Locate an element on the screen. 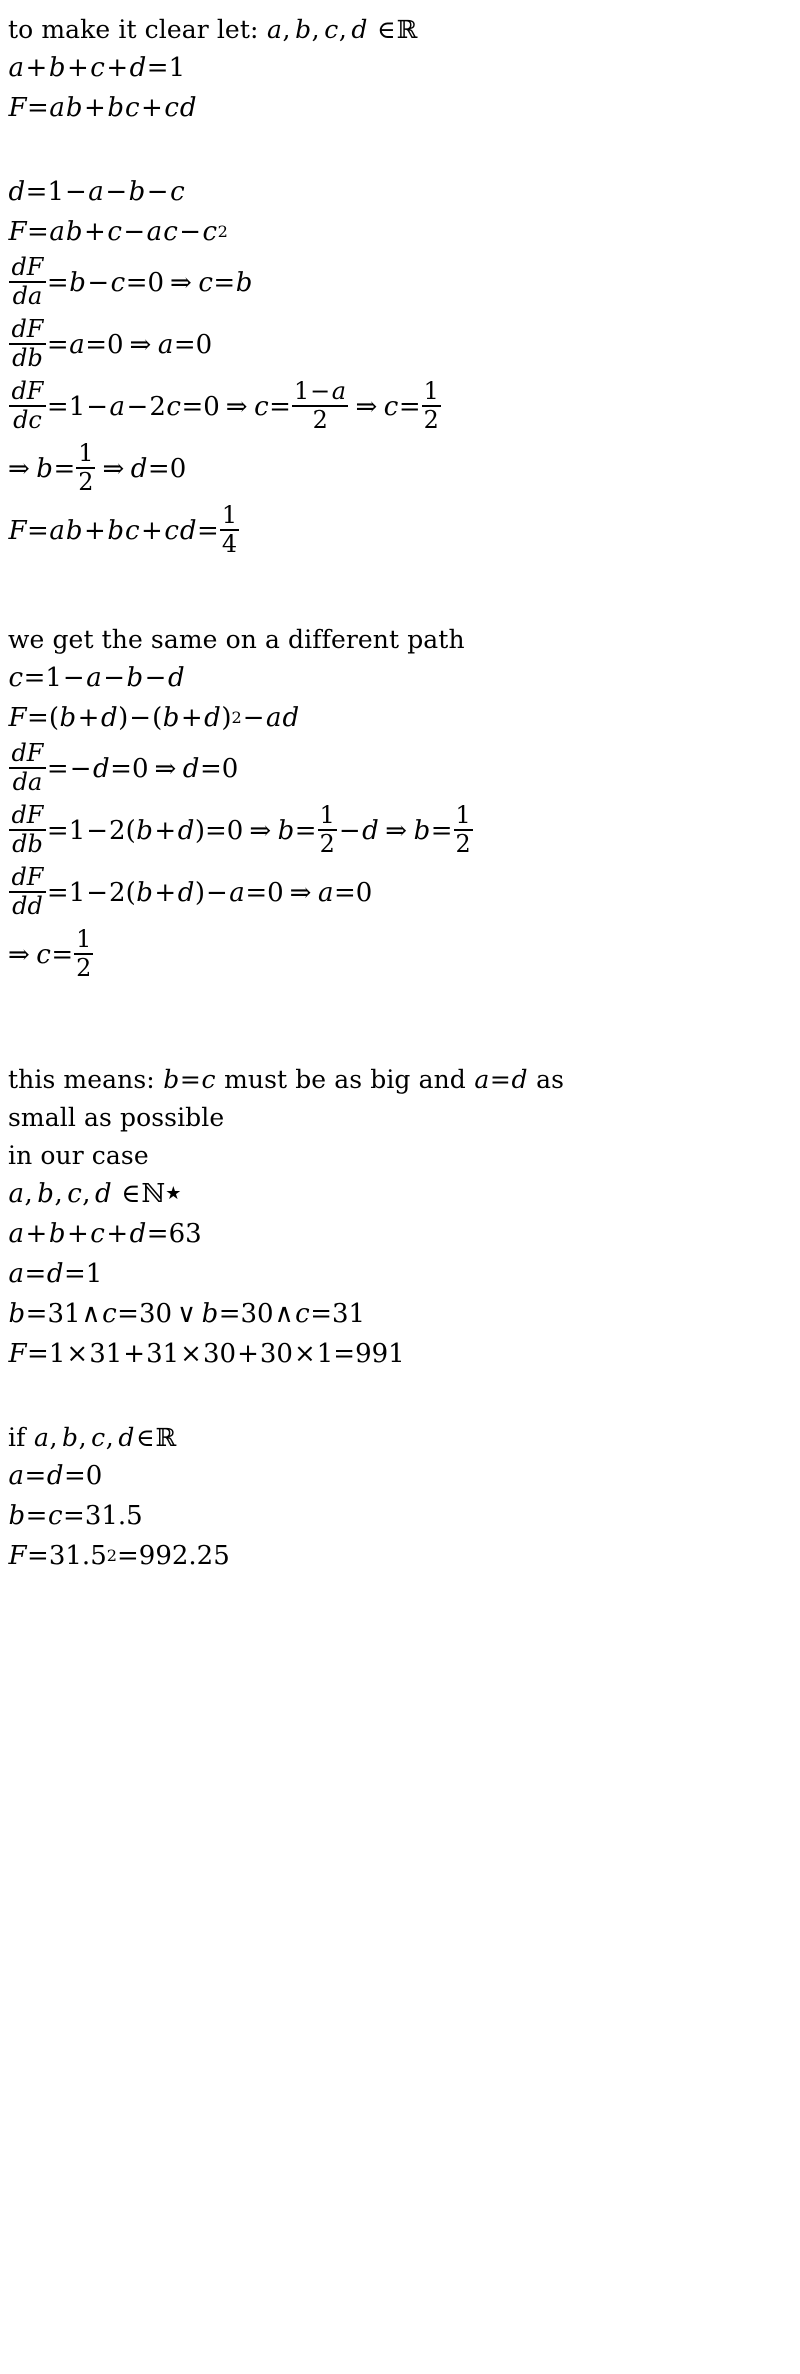 The width and height of the screenshot is (800, 2374). line-F-in-b-d: F =(b + d) −(b + d) 2− a d is located at coordinates (154, 718).